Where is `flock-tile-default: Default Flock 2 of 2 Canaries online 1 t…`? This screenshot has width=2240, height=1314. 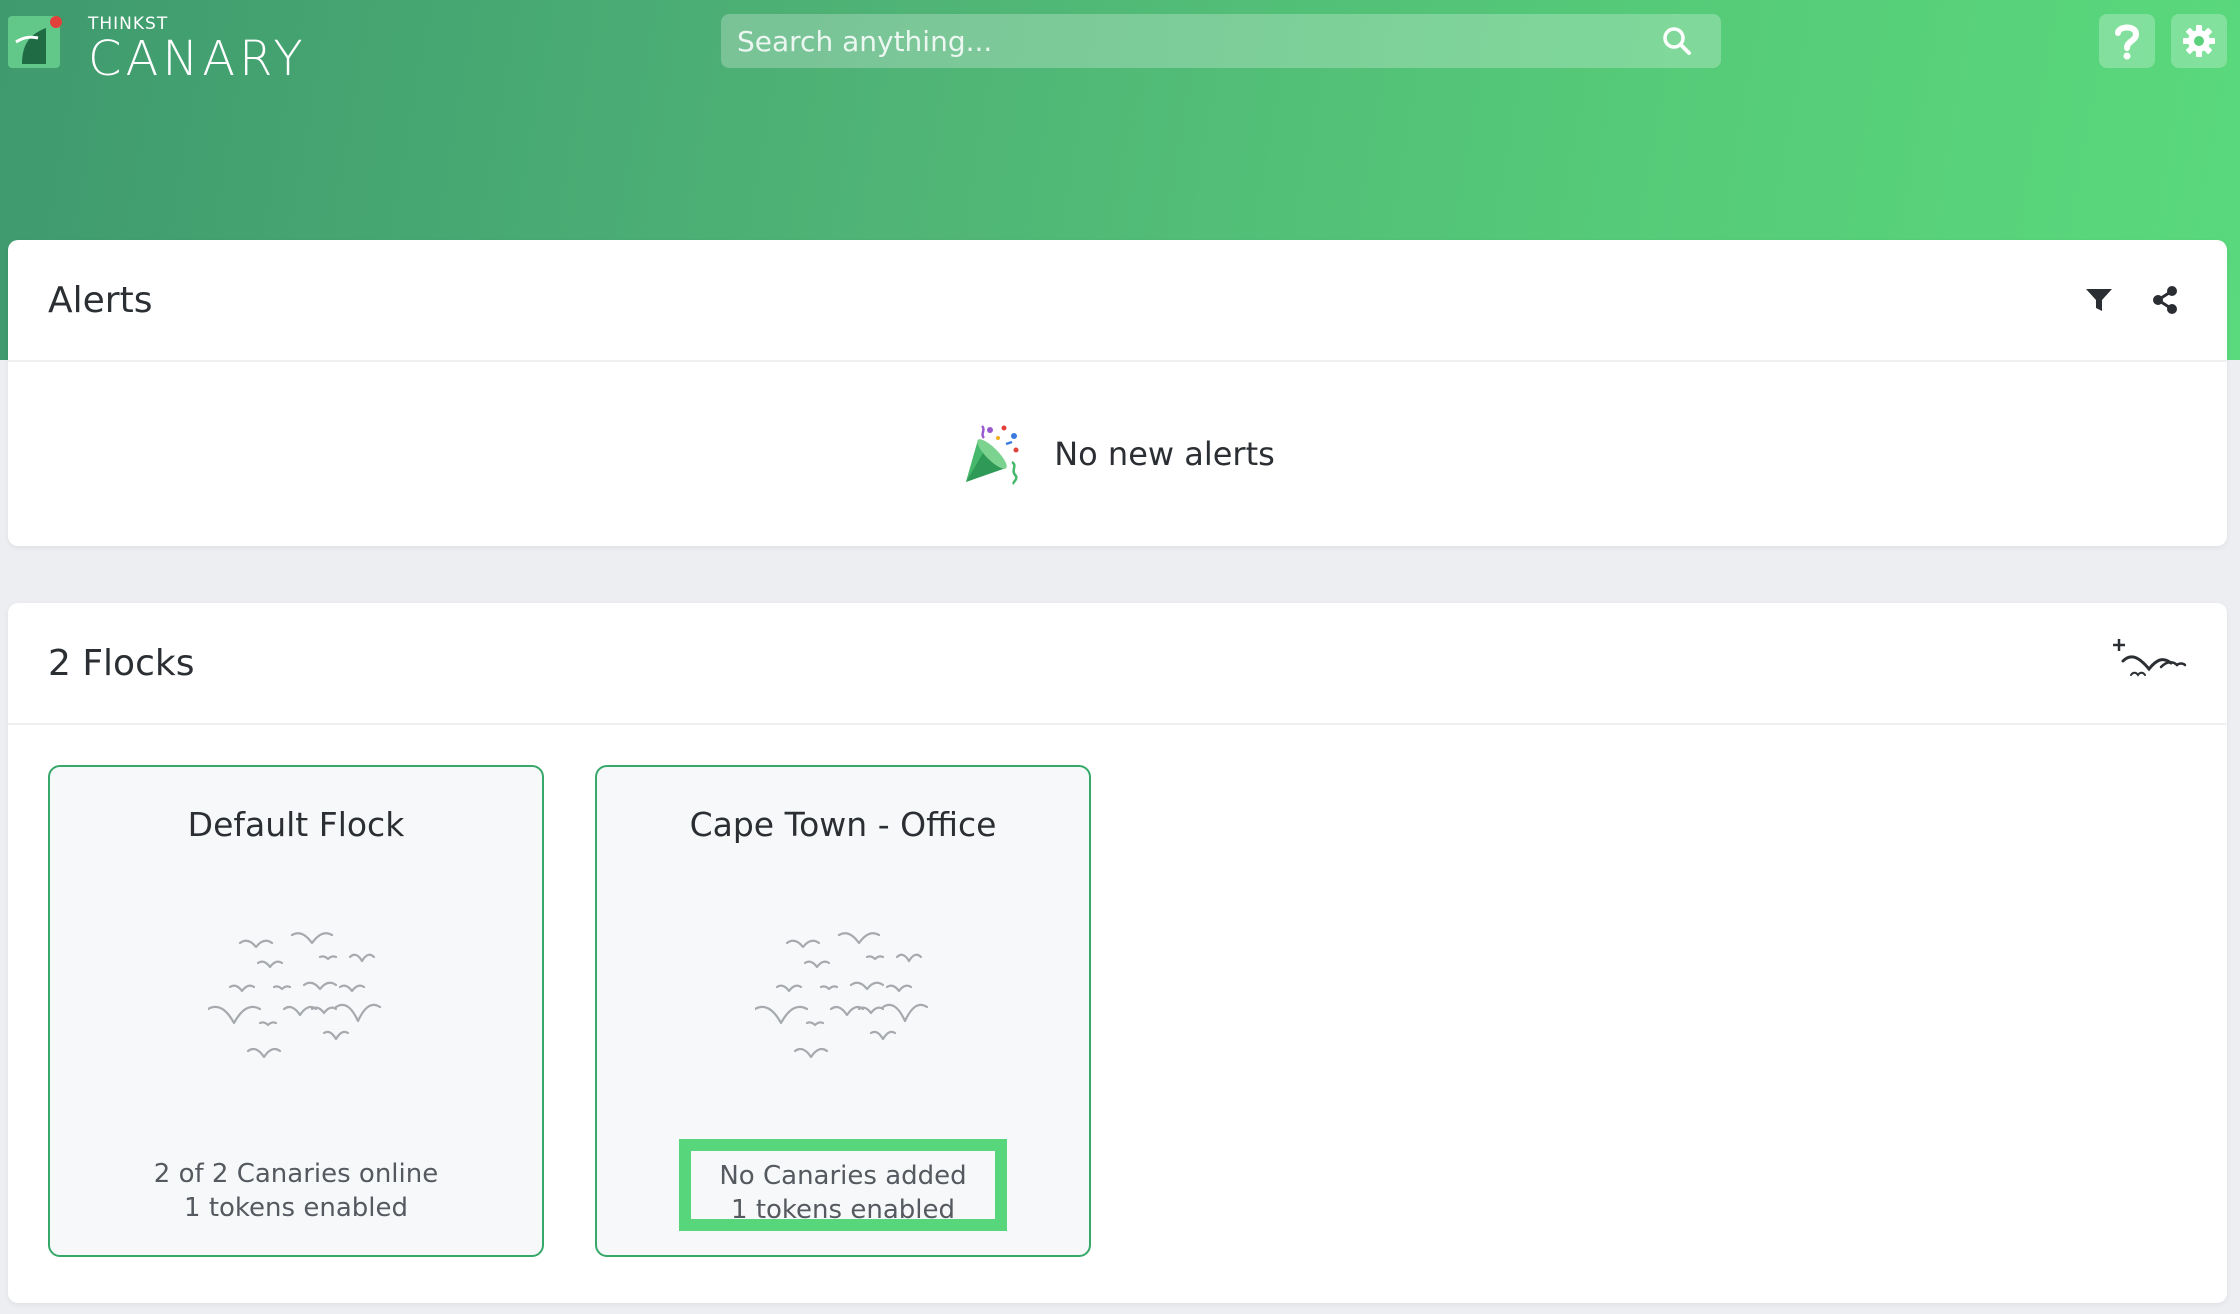
flock-tile-default: Default Flock 2 of 2 Canaries online 1 t… is located at coordinates (296, 1011).